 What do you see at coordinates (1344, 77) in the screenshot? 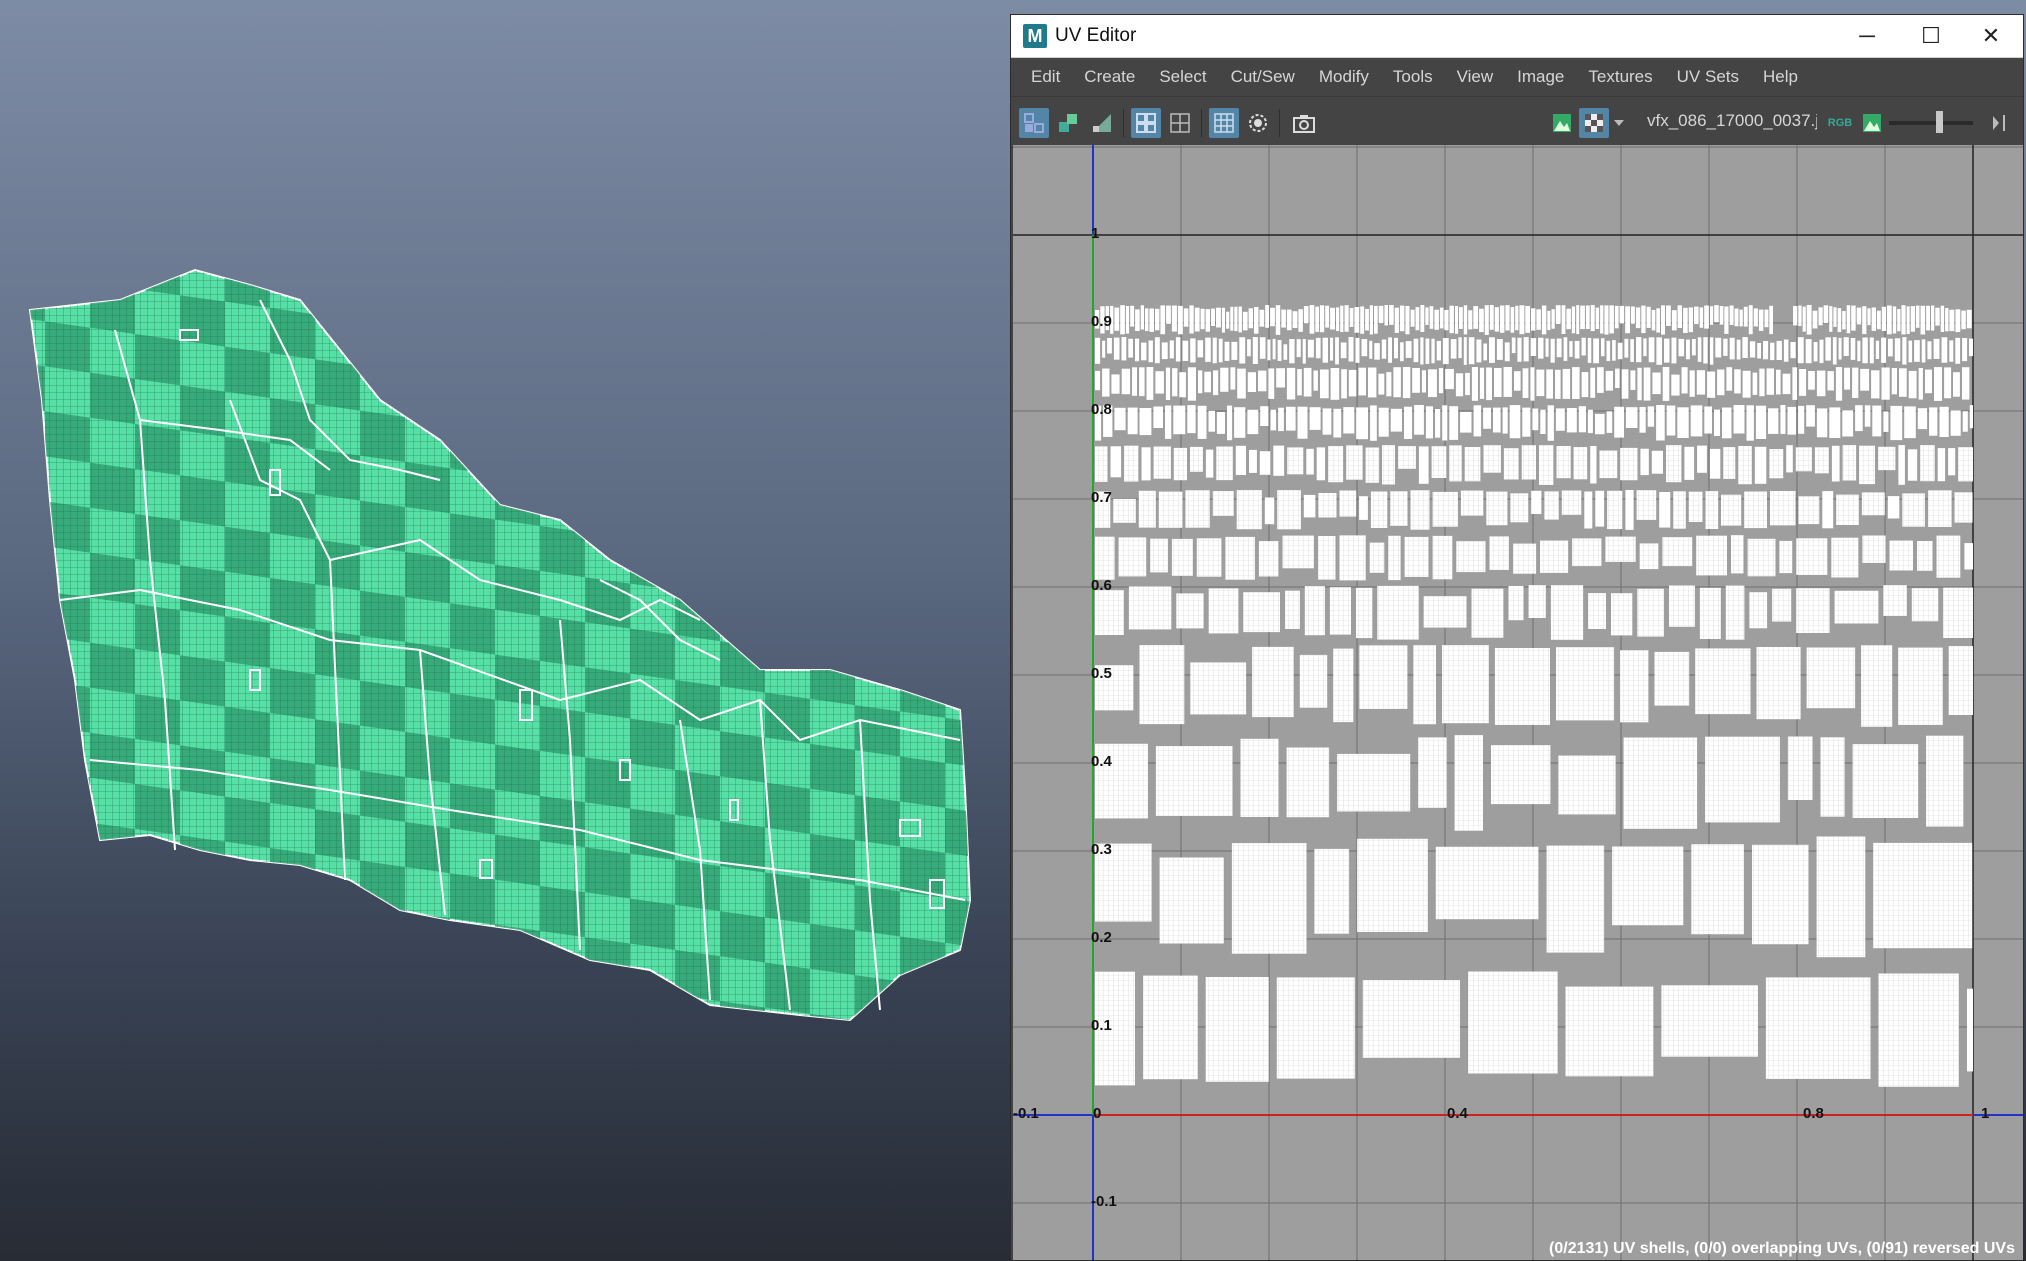
I see `menu-modify: Modify` at bounding box center [1344, 77].